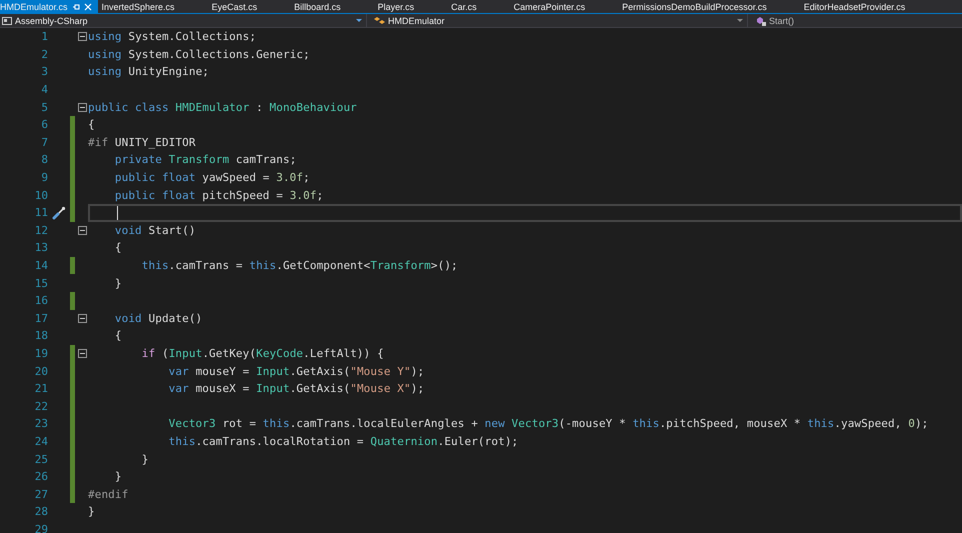  What do you see at coordinates (44, 54) in the screenshot?
I see `line-number: 2` at bounding box center [44, 54].